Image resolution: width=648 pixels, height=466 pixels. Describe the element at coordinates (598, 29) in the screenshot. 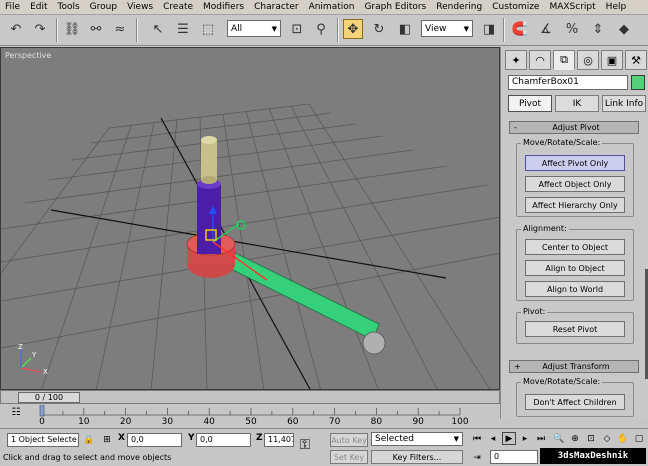

I see `spinner-snap-icon: ⇕` at that location.